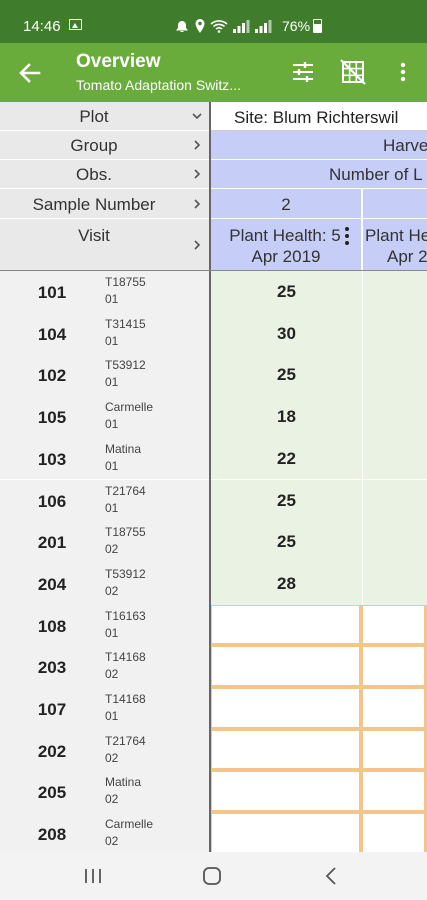 The width and height of the screenshot is (427, 900). I want to click on row-header: 107 T14168 01, so click(104, 709).